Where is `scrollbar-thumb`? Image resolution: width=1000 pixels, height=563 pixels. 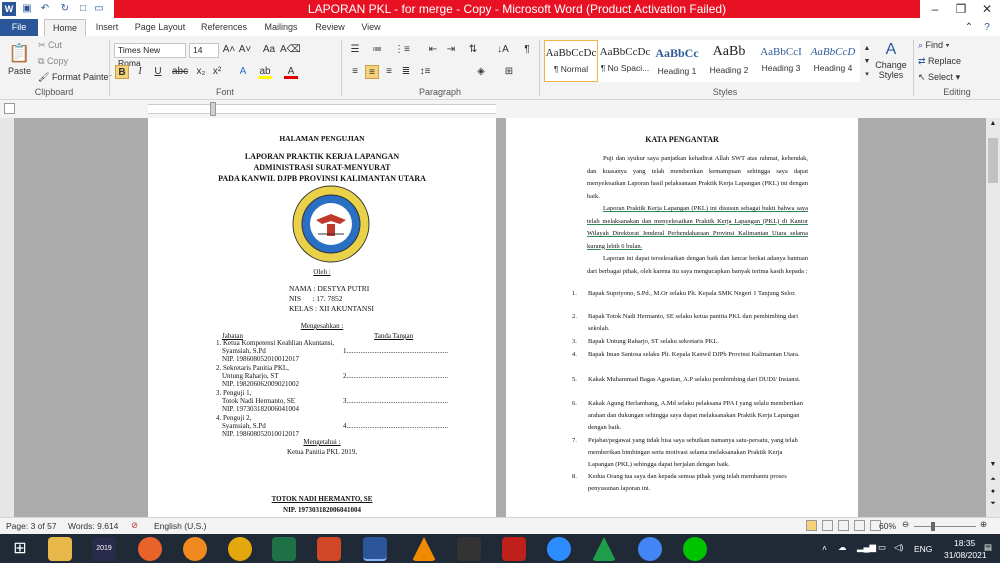
scrollbar-thumb is located at coordinates (993, 160).